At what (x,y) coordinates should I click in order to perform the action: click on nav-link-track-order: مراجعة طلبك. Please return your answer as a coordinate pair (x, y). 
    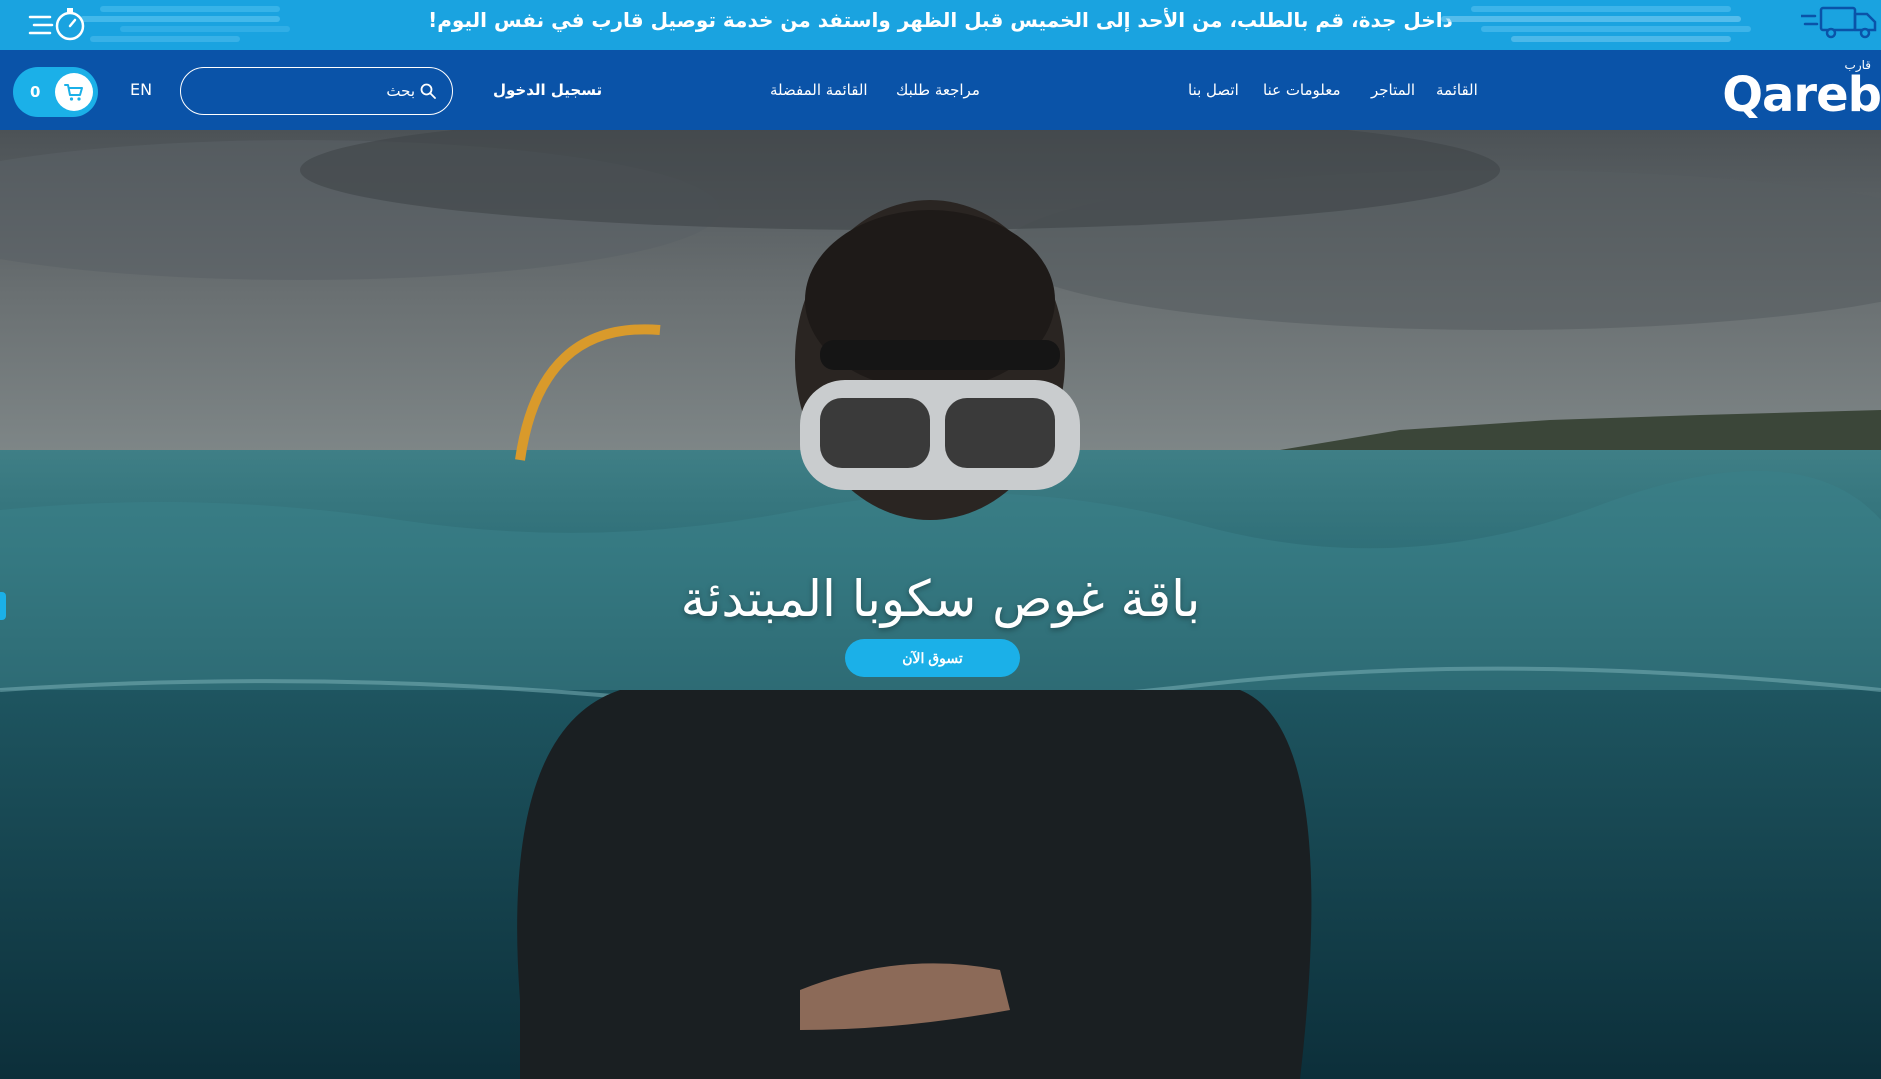
    Looking at the image, I should click on (938, 90).